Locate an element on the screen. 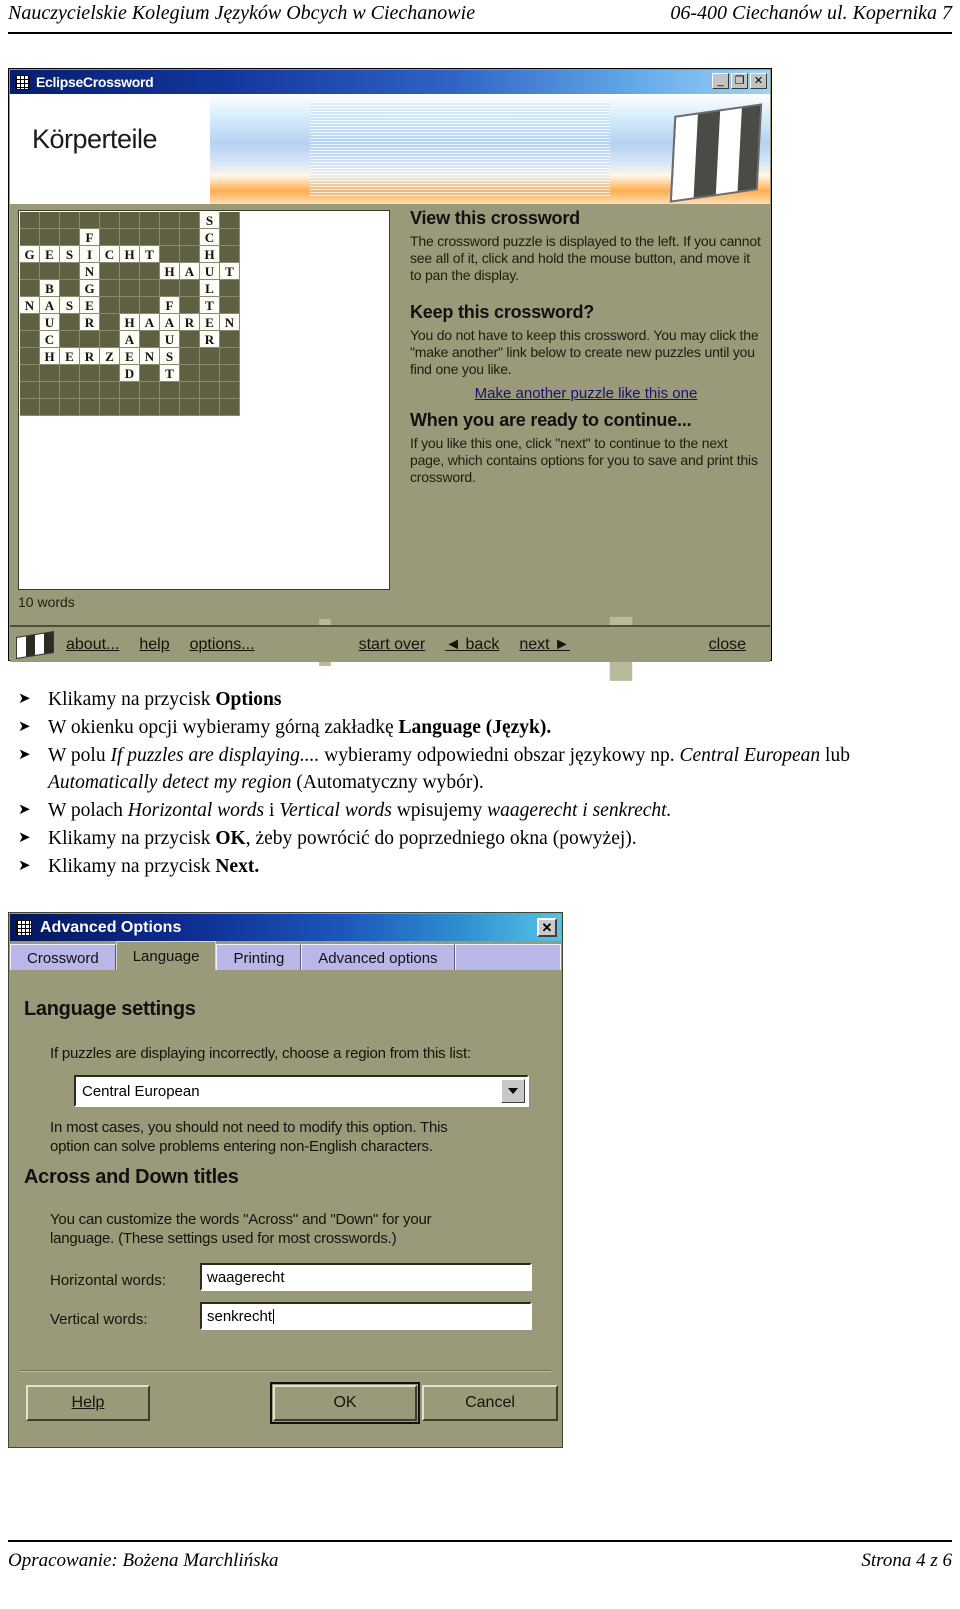  grid-cell-letter: A is located at coordinates (150, 322).